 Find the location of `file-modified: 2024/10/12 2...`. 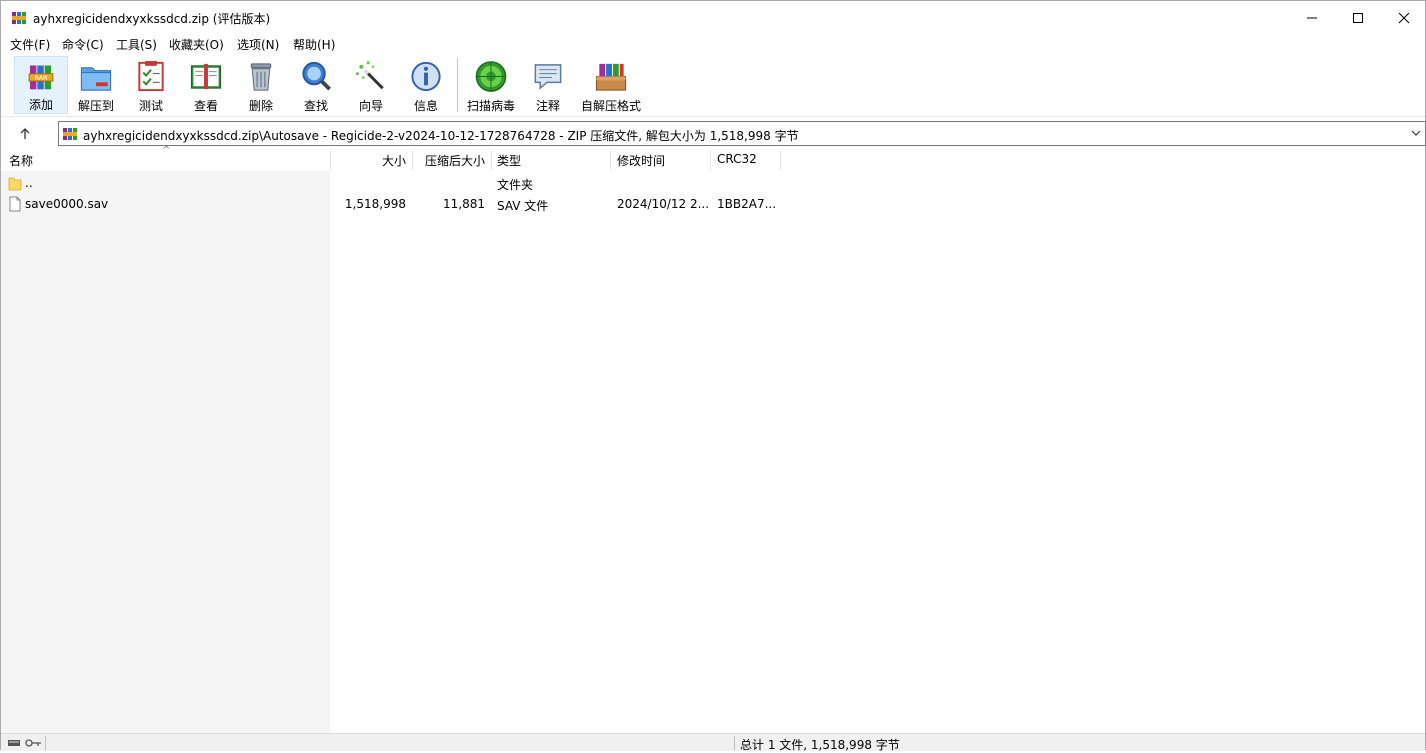

file-modified: 2024/10/12 2... is located at coordinates (663, 204).